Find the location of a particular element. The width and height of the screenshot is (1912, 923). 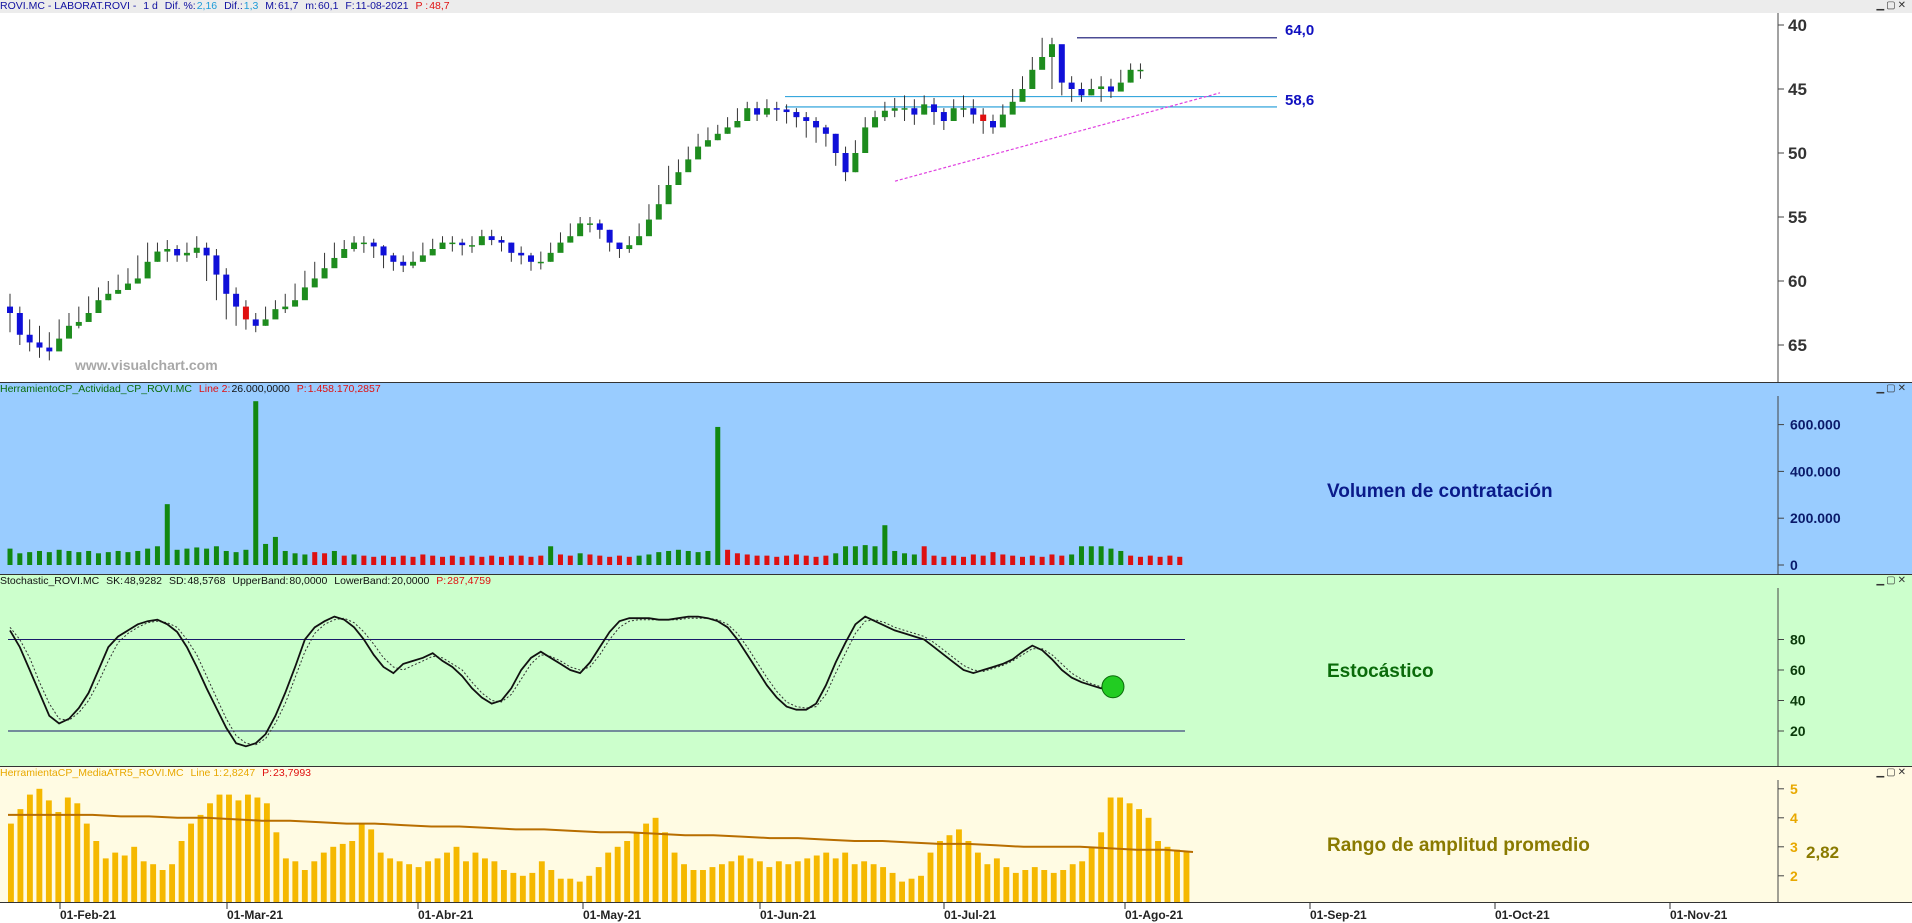

atr-chart: 5 4 3 2 is located at coordinates (956, 835).